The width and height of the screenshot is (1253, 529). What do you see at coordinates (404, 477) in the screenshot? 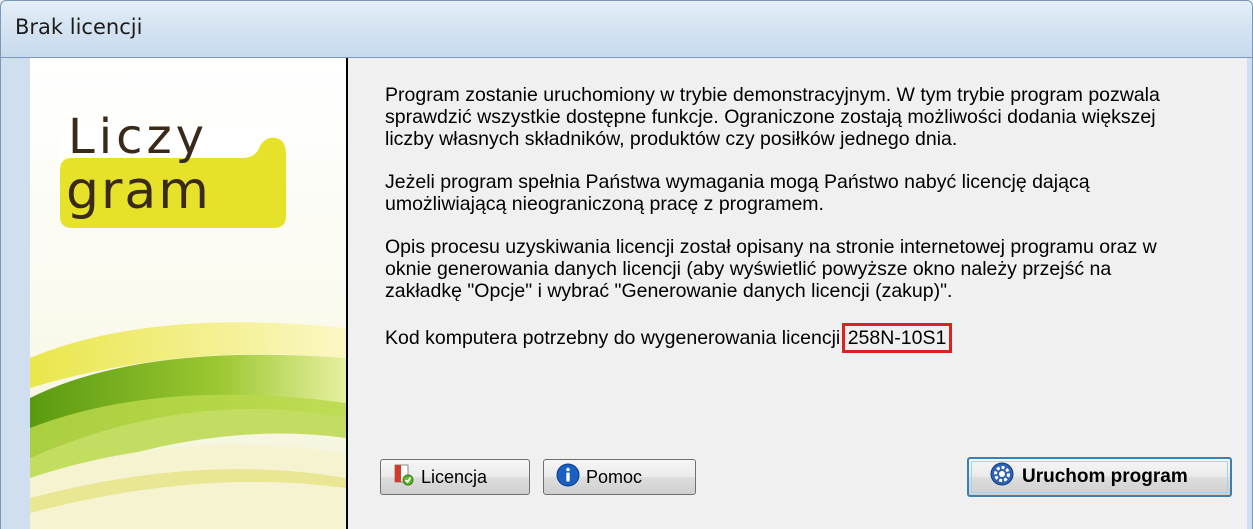
I see `license-icon` at bounding box center [404, 477].